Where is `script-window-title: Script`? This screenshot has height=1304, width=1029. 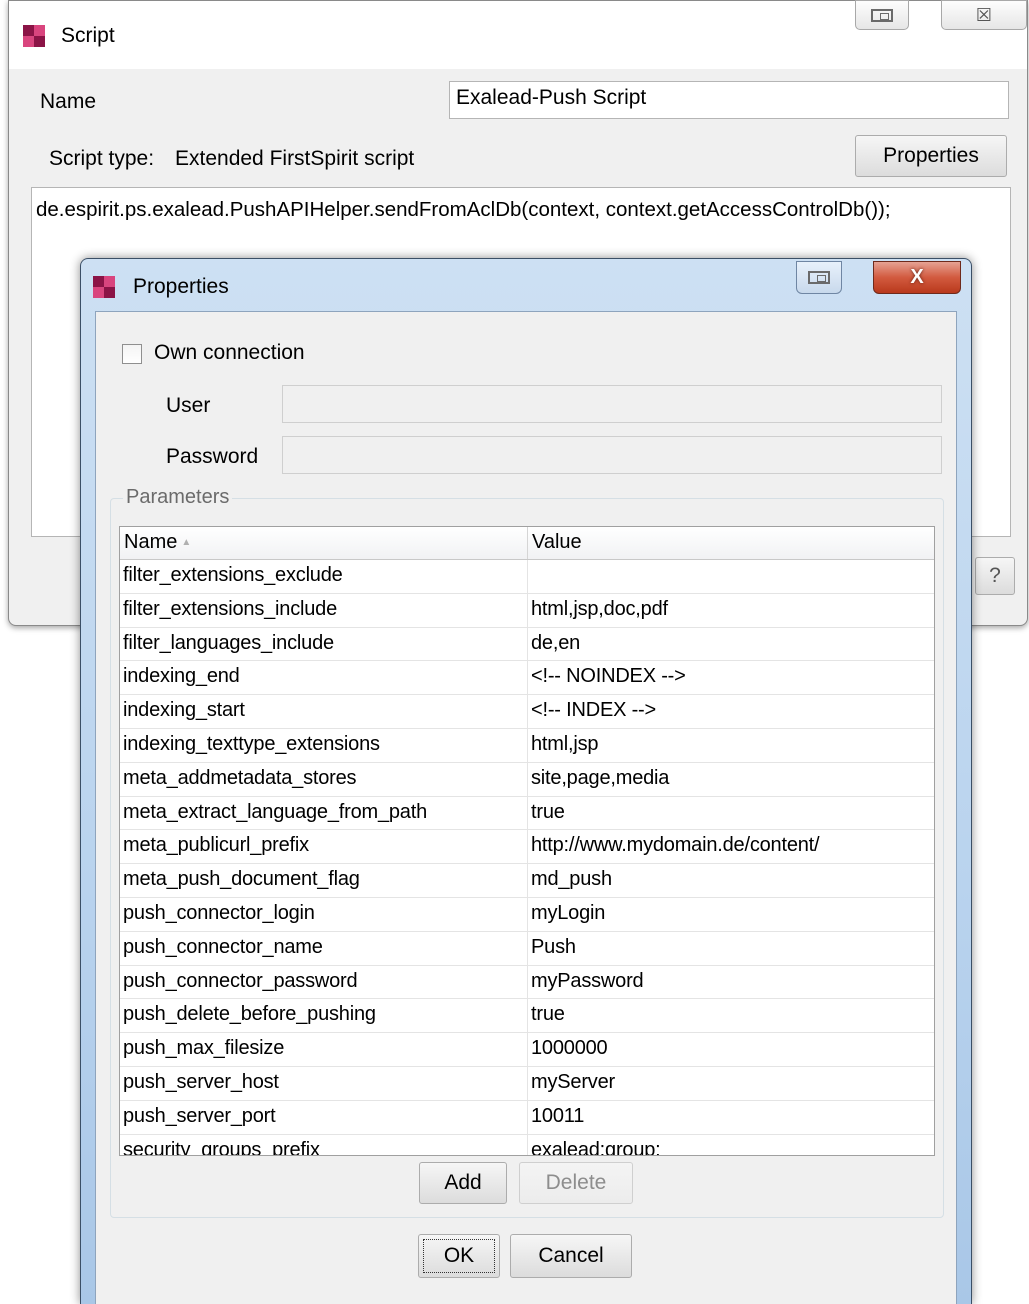
script-window-title: Script is located at coordinates (88, 35).